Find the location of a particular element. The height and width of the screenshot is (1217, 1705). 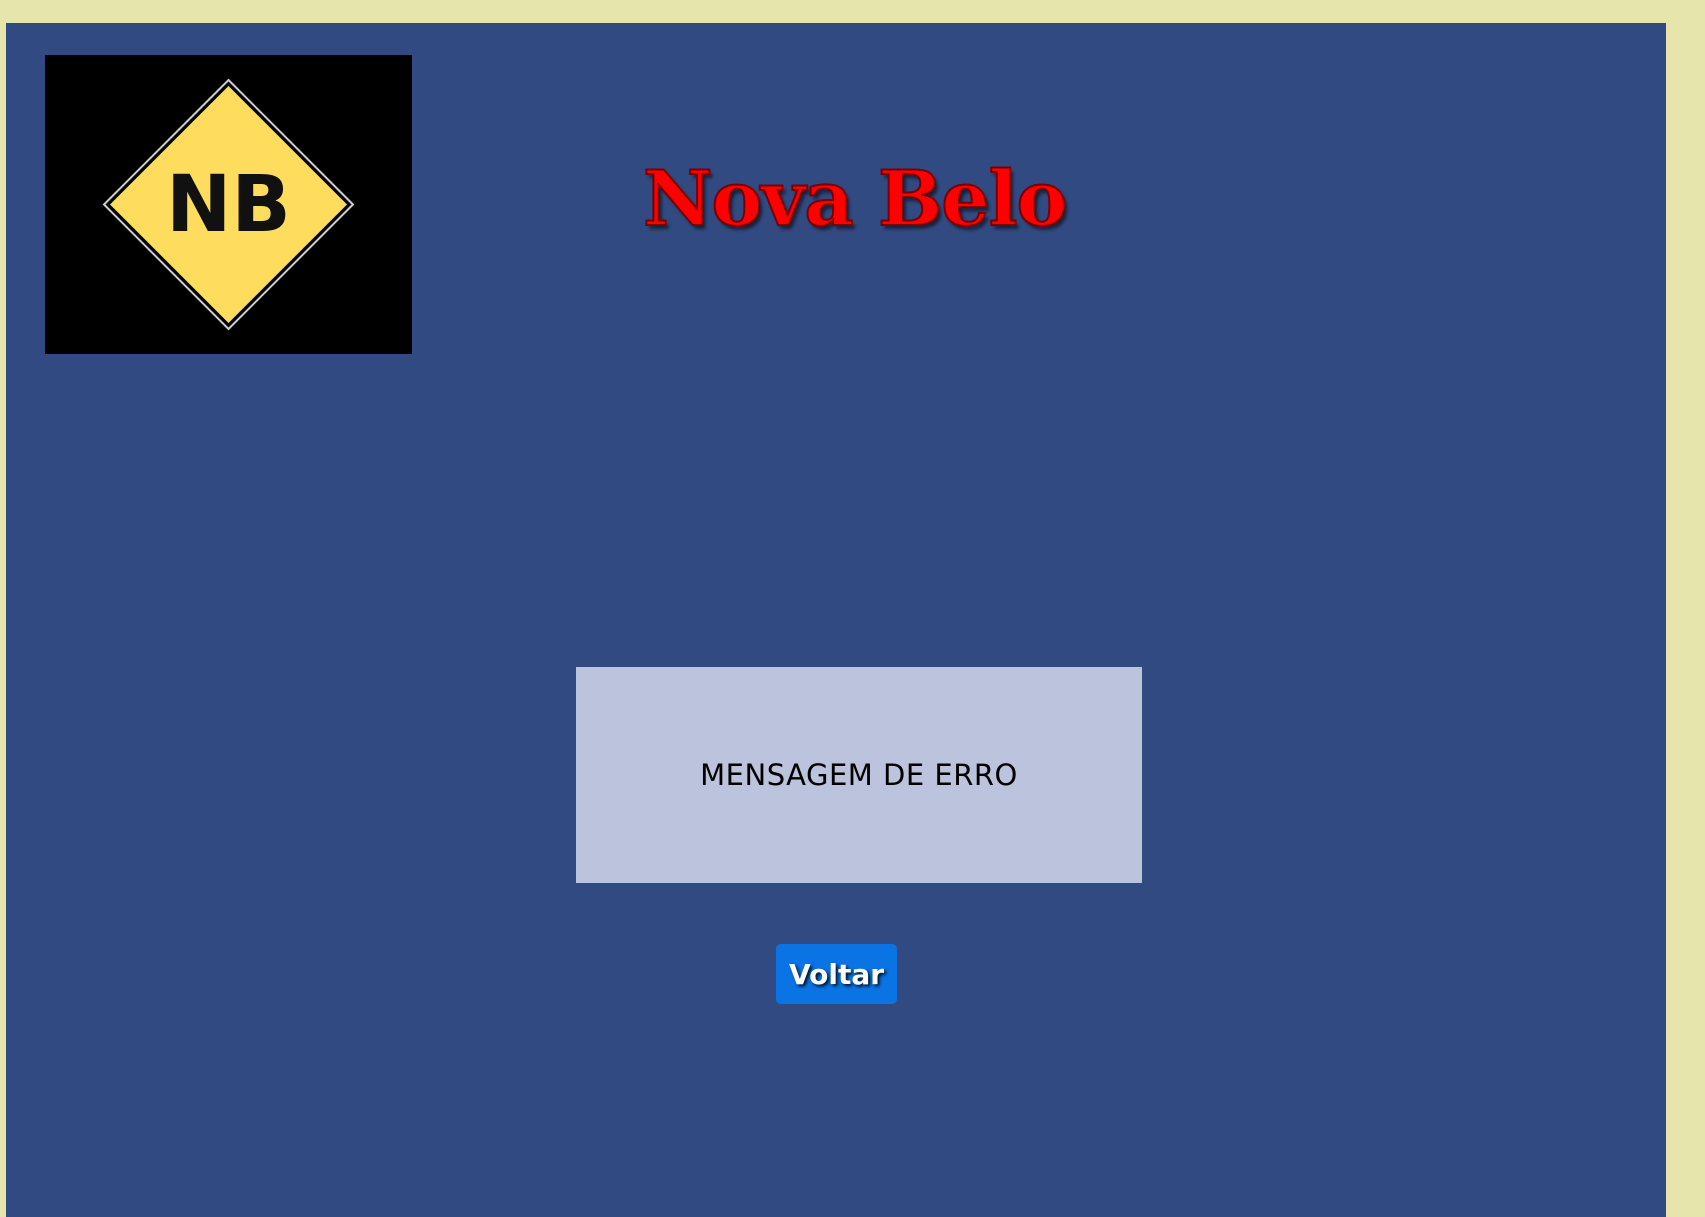

nb-logo: NB is located at coordinates (228, 204).